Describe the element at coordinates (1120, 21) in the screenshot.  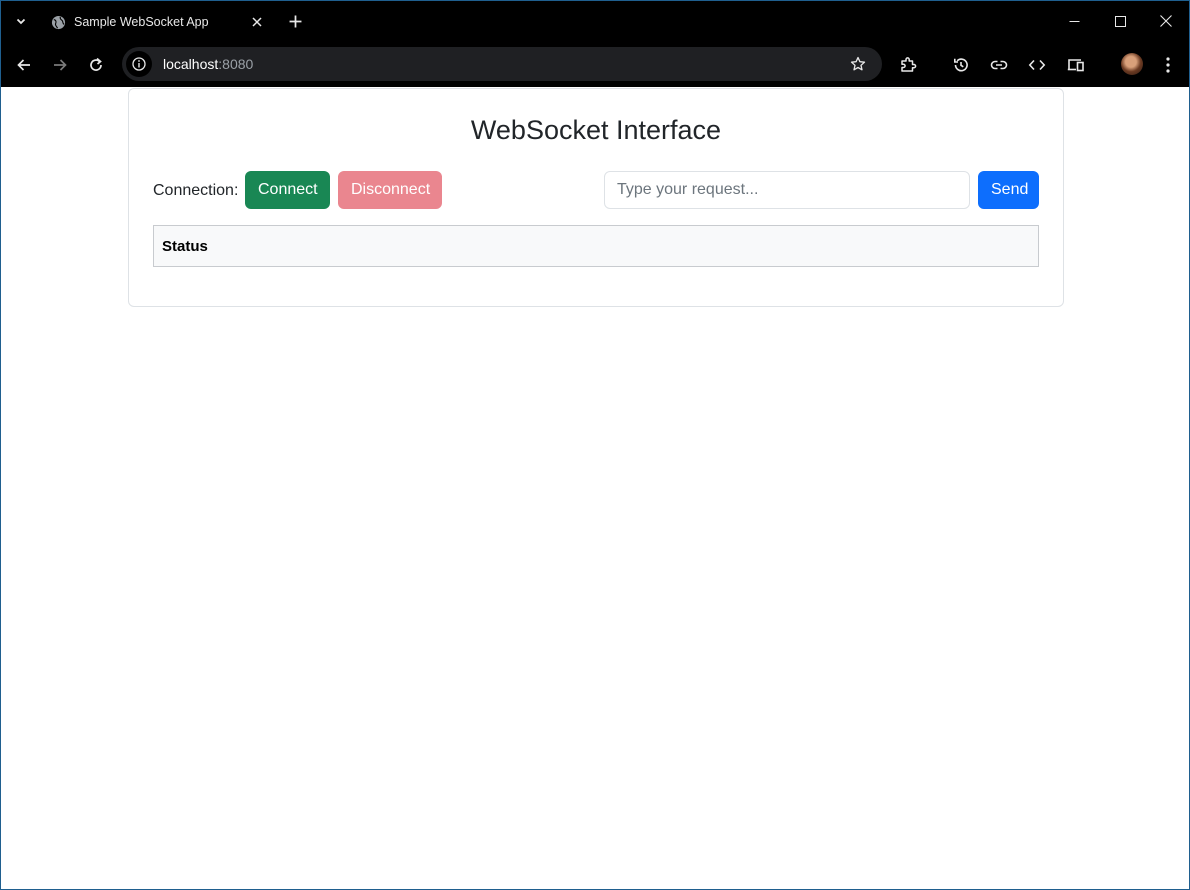
I see `maximize-icon` at that location.